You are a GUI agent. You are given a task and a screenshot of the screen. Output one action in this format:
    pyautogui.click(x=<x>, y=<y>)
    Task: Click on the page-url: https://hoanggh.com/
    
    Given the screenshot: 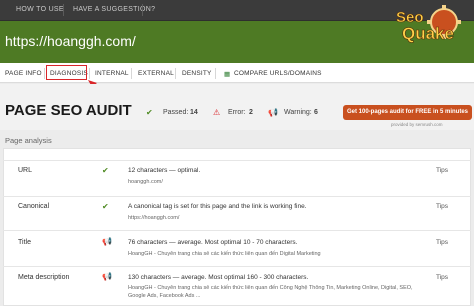 What is the action you would take?
    pyautogui.click(x=70, y=41)
    